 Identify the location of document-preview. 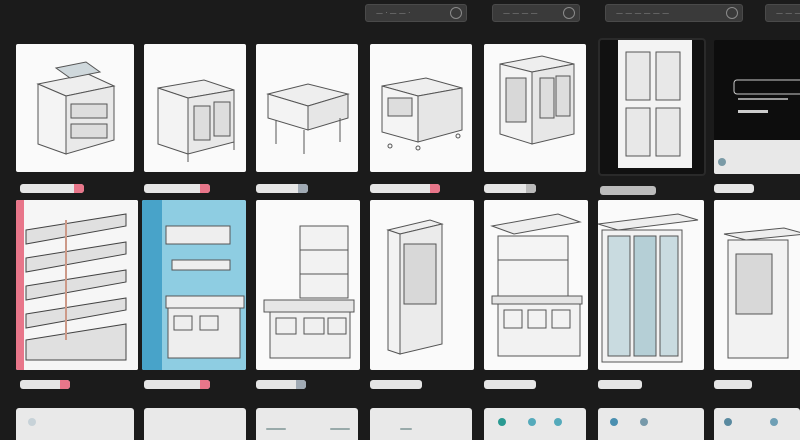
(757, 126).